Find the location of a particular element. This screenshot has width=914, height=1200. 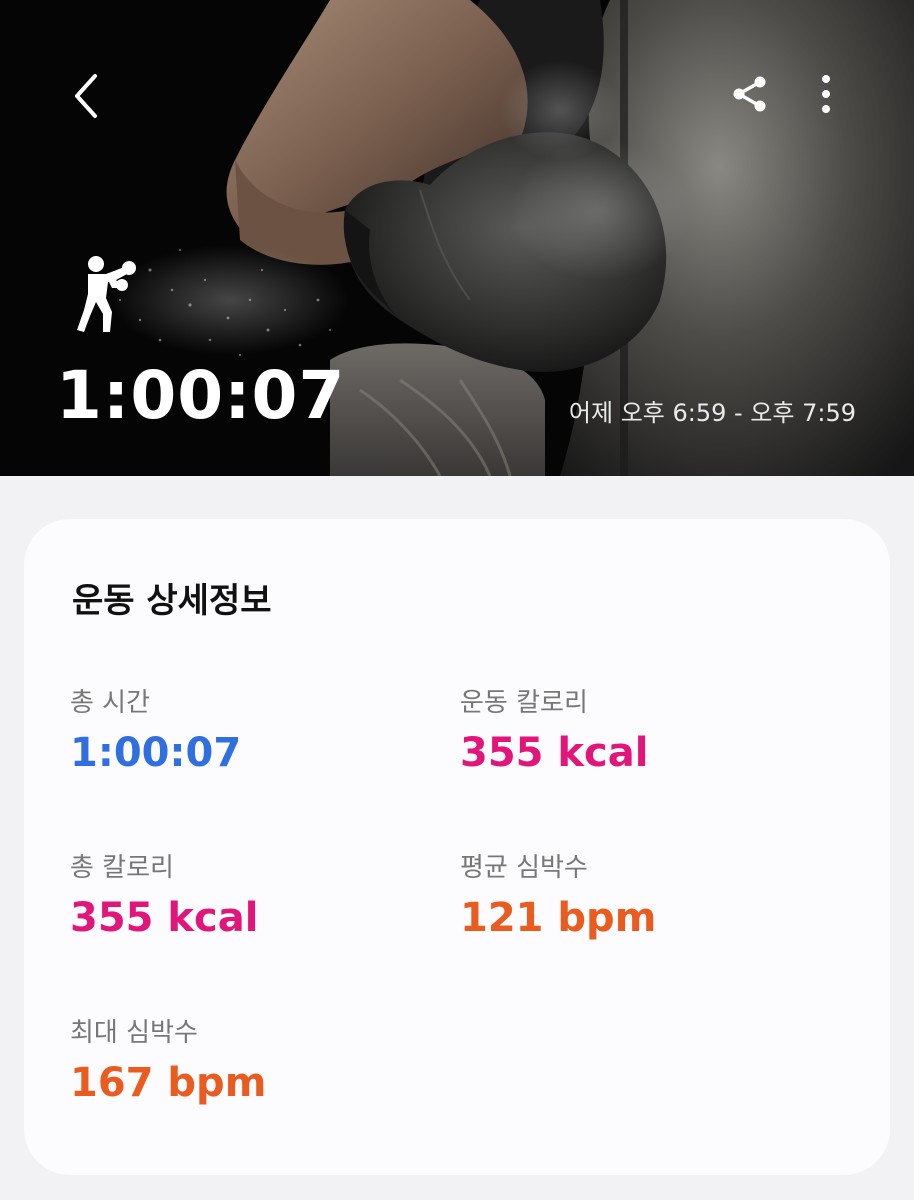

share-icon is located at coordinates (749, 94).